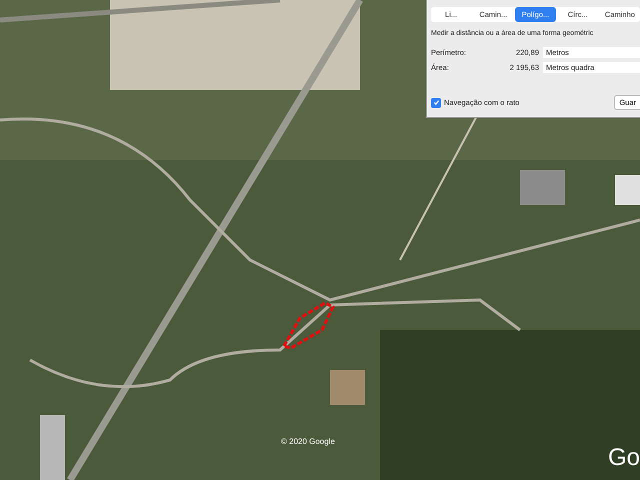  What do you see at coordinates (308, 325) in the screenshot?
I see `measured-polygon` at bounding box center [308, 325].